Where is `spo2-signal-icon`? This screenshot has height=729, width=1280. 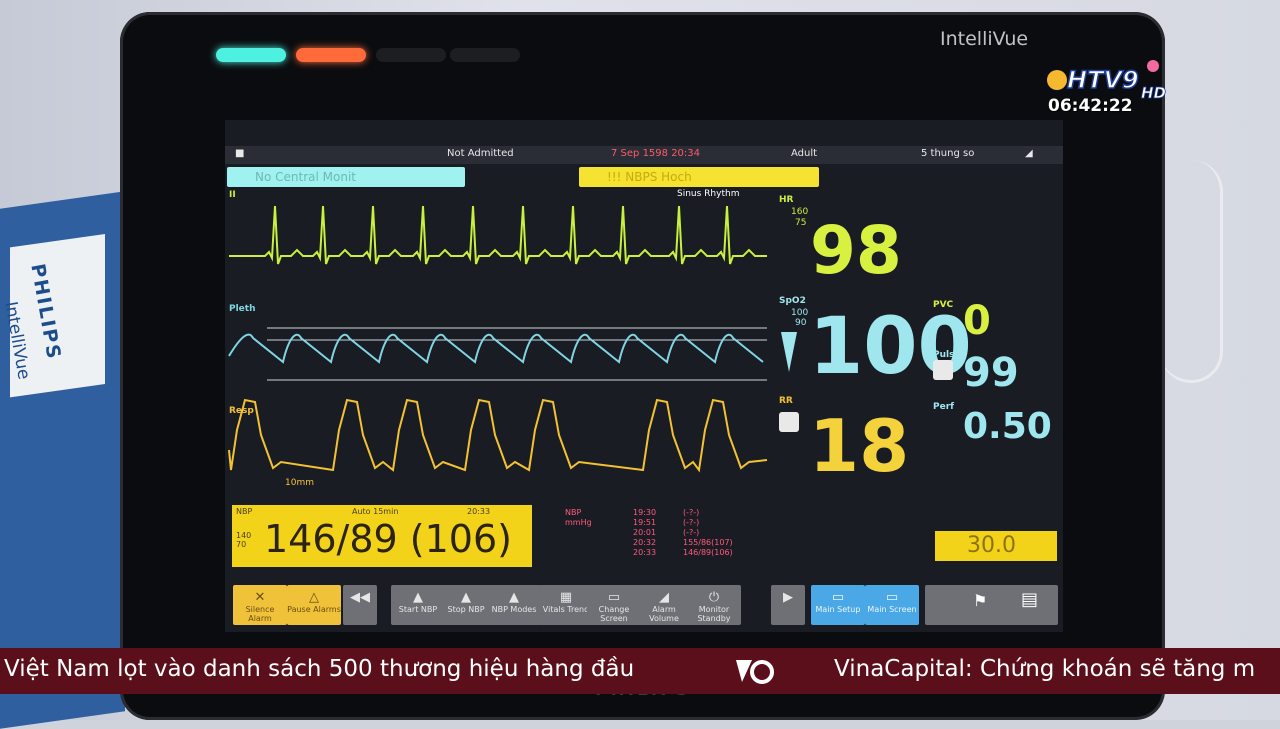 spo2-signal-icon is located at coordinates (789, 352).